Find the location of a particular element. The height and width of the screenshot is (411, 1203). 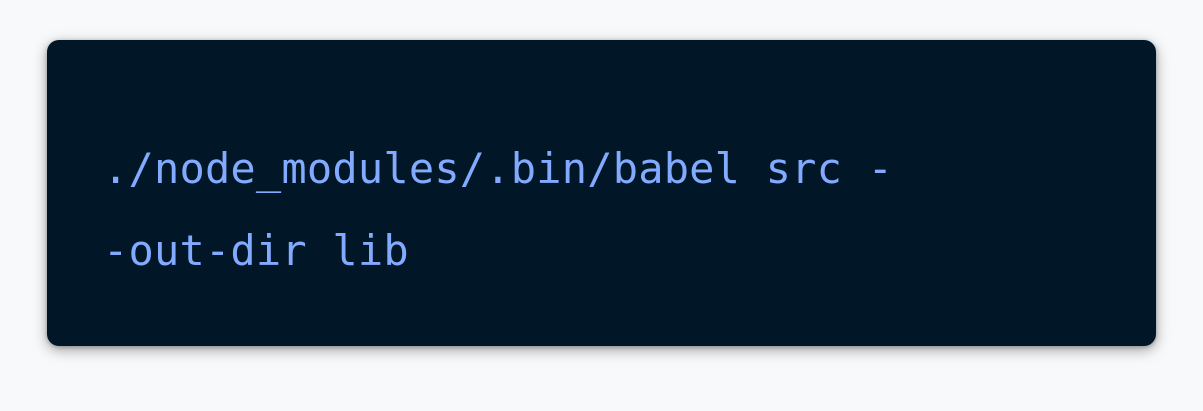

code-line-1: ./node_modules/.bin/babel src - is located at coordinates (498, 168).